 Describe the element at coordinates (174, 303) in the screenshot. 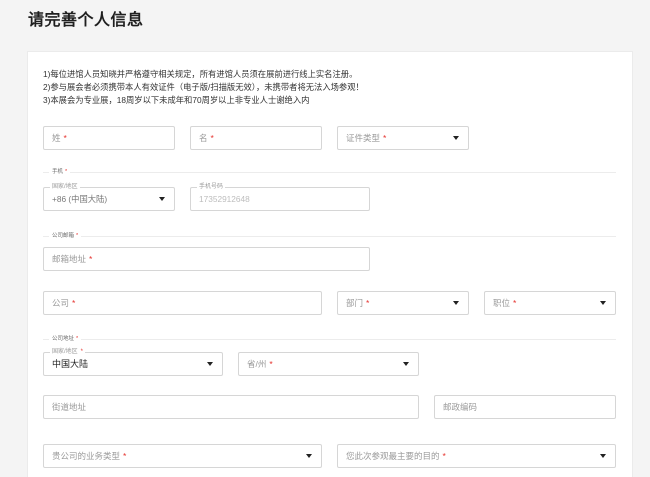

I see `company-placeholder: 公司 *` at that location.